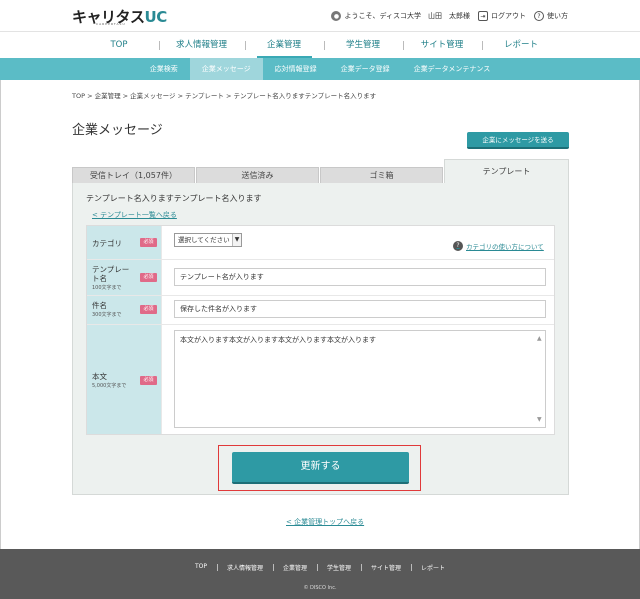 The image size is (640, 599). I want to click on question-icon: ?, so click(539, 16).